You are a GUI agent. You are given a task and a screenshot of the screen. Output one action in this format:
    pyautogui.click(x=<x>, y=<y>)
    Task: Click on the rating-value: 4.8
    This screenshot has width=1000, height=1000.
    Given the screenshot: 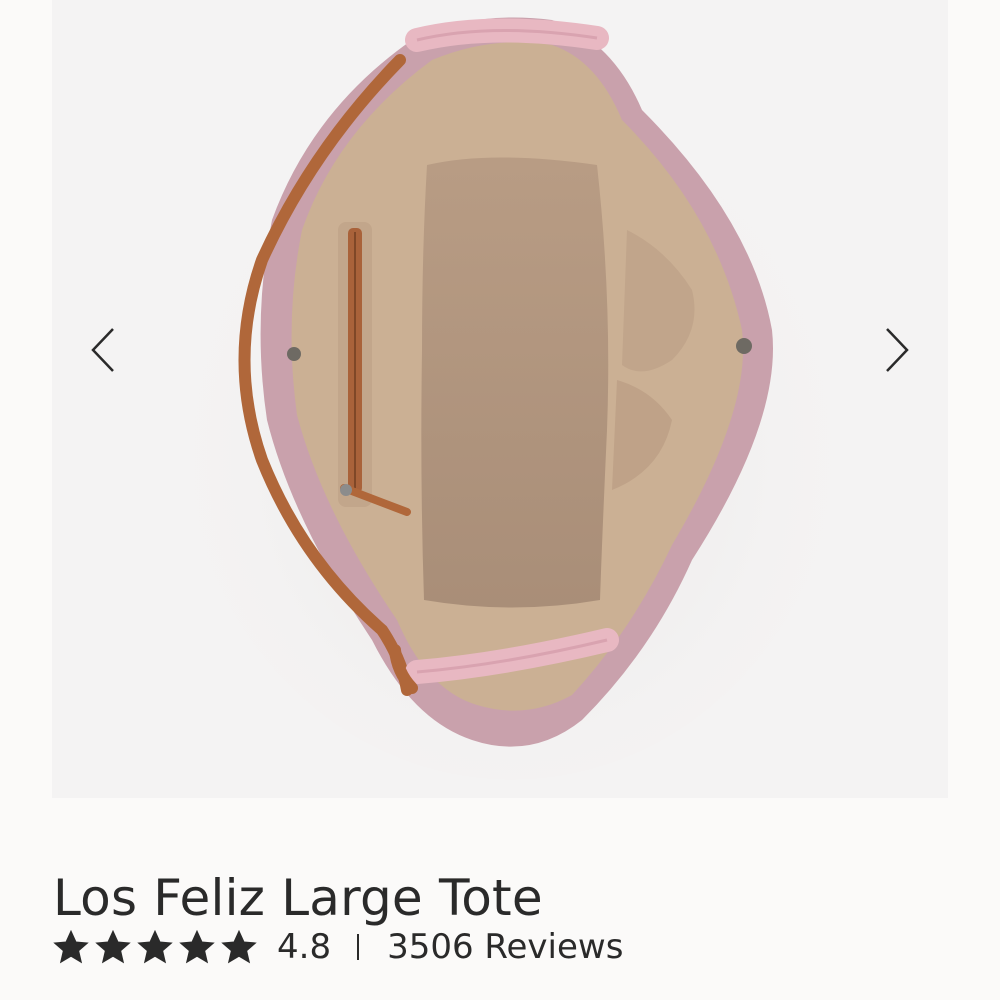 What is the action you would take?
    pyautogui.click(x=304, y=947)
    